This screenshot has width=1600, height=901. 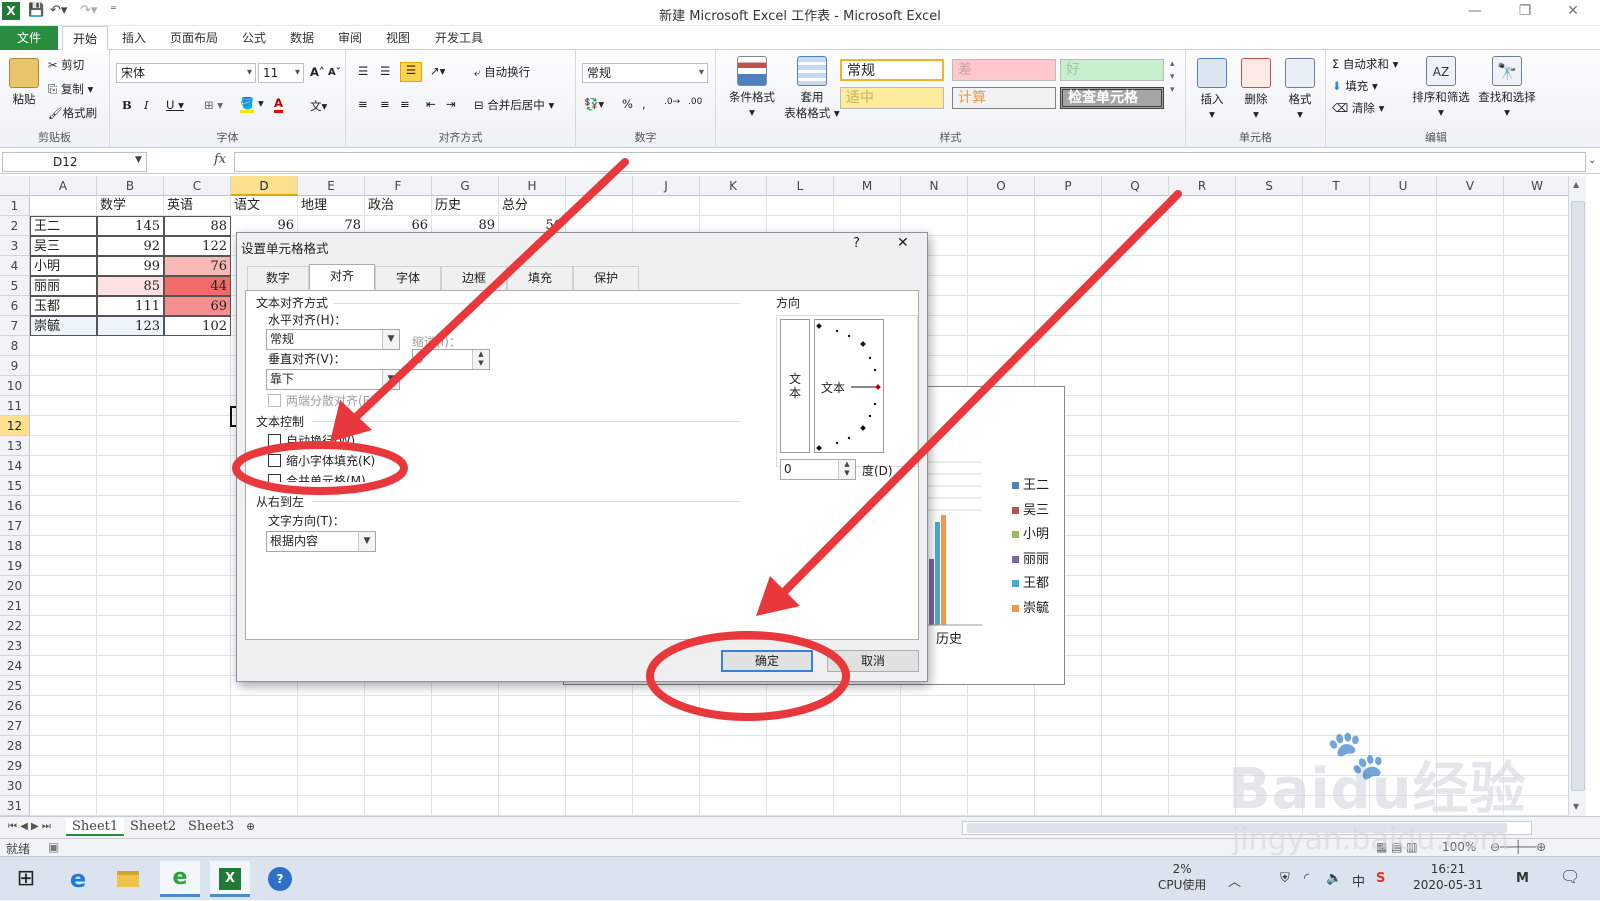 What do you see at coordinates (15, 726) in the screenshot?
I see `row-header-27: 27` at bounding box center [15, 726].